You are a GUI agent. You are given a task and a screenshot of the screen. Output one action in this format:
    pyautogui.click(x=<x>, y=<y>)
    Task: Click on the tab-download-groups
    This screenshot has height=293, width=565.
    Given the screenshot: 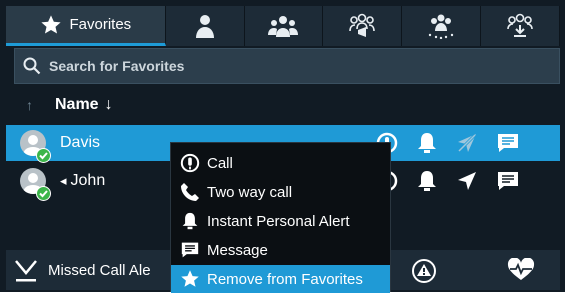 What is the action you would take?
    pyautogui.click(x=520, y=26)
    